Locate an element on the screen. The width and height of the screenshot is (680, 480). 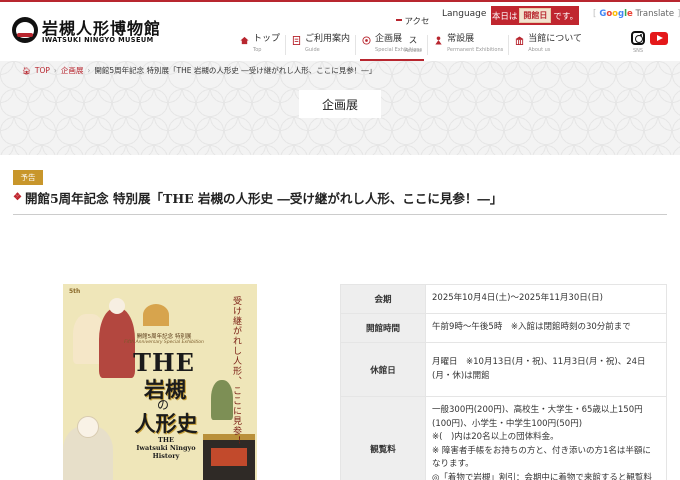
poster-anniversary-mark: 5th is located at coordinates (75, 291).